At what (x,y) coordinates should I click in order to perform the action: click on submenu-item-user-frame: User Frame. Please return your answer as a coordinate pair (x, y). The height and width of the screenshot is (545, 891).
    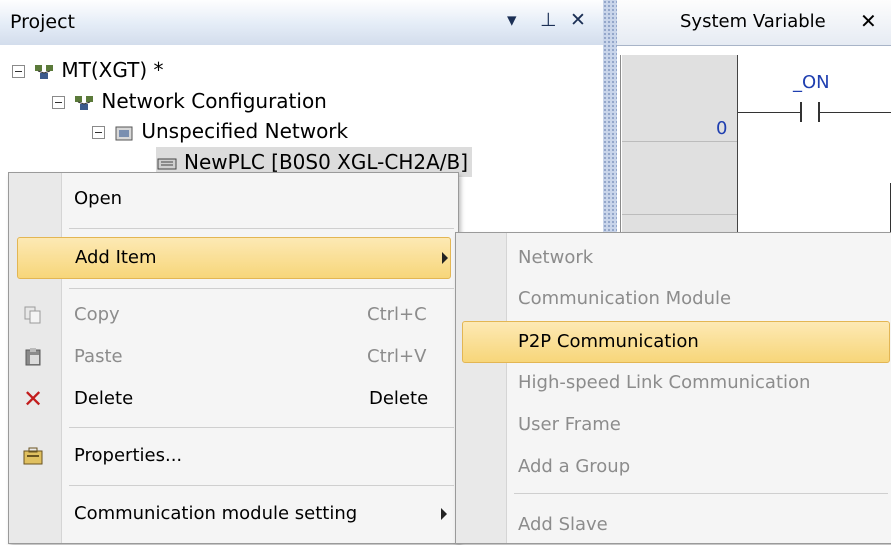
    Looking at the image, I should click on (673, 425).